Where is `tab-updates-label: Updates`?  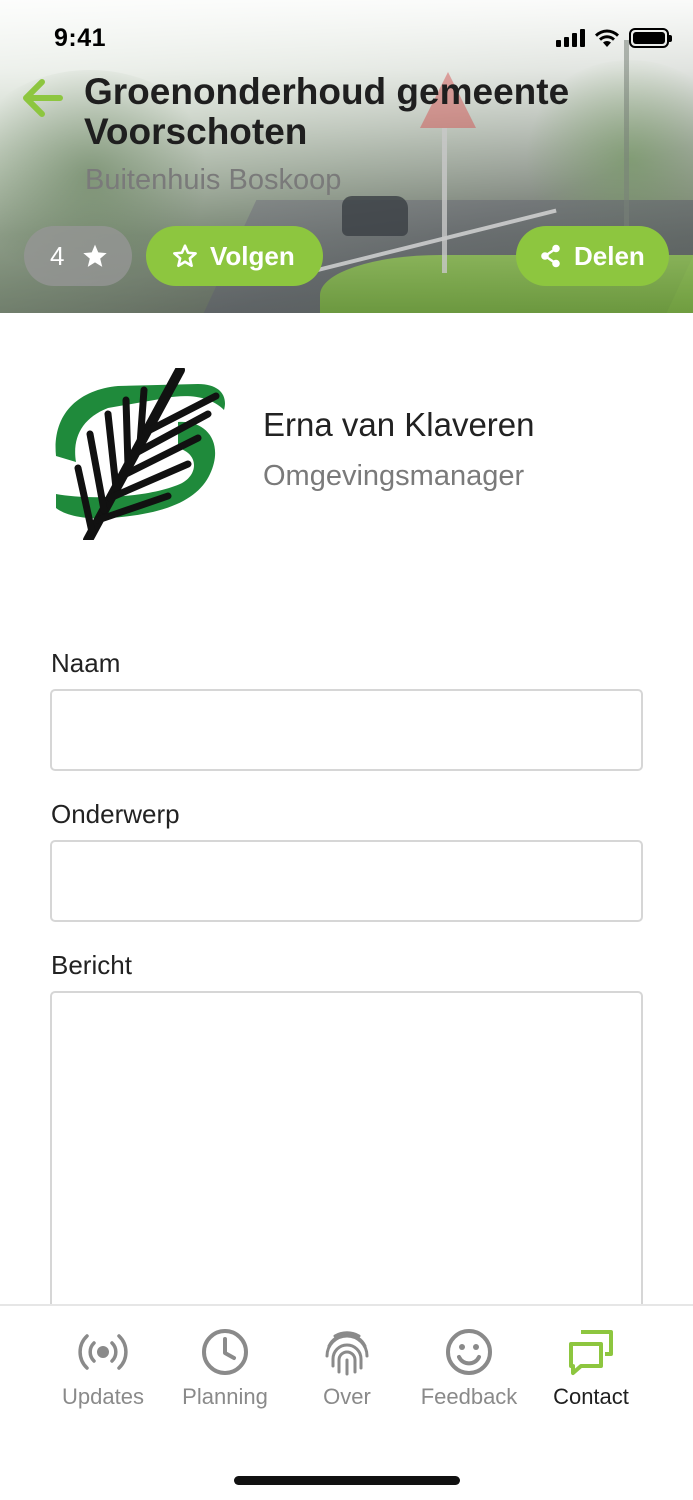 tab-updates-label: Updates is located at coordinates (103, 1396).